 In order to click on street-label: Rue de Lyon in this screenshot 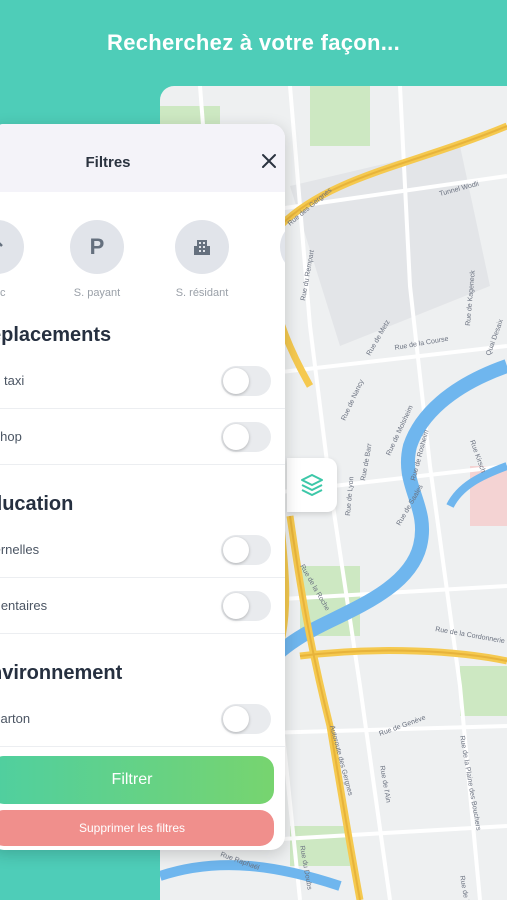, I will do `click(350, 496)`.